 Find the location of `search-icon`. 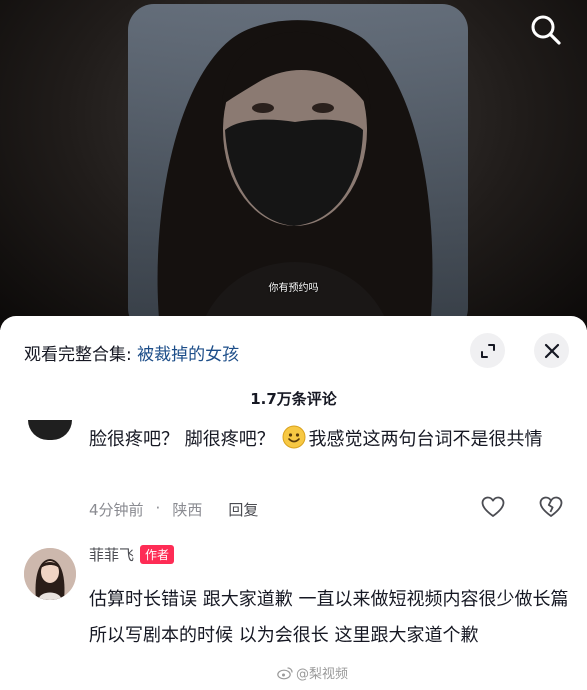

search-icon is located at coordinates (546, 30).